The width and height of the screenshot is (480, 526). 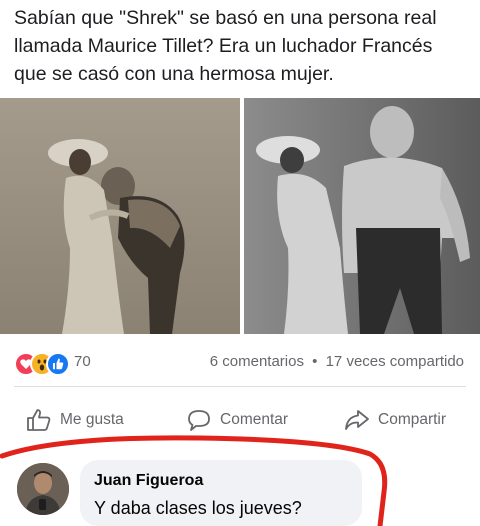 What do you see at coordinates (221, 493) in the screenshot?
I see `comment-bubble: Juan Figueroa Y daba clases los jueves?` at bounding box center [221, 493].